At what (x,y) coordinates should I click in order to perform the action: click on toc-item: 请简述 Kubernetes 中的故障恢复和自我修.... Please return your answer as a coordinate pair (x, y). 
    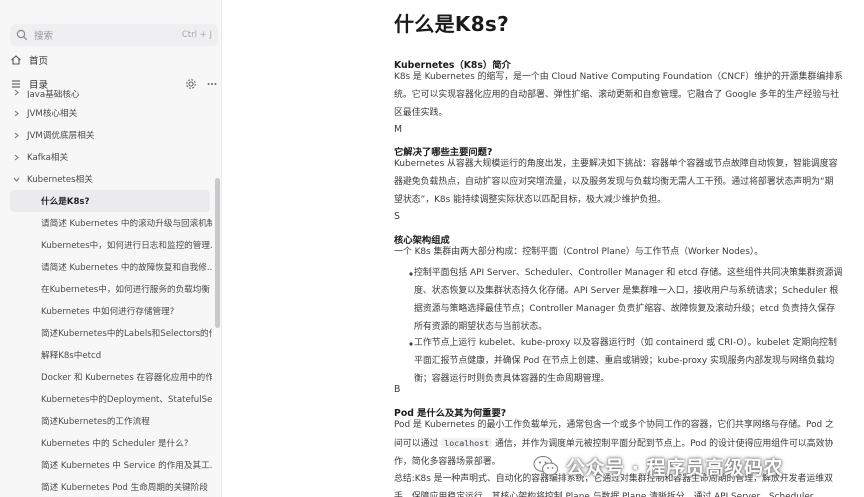
    Looking at the image, I should click on (106, 267).